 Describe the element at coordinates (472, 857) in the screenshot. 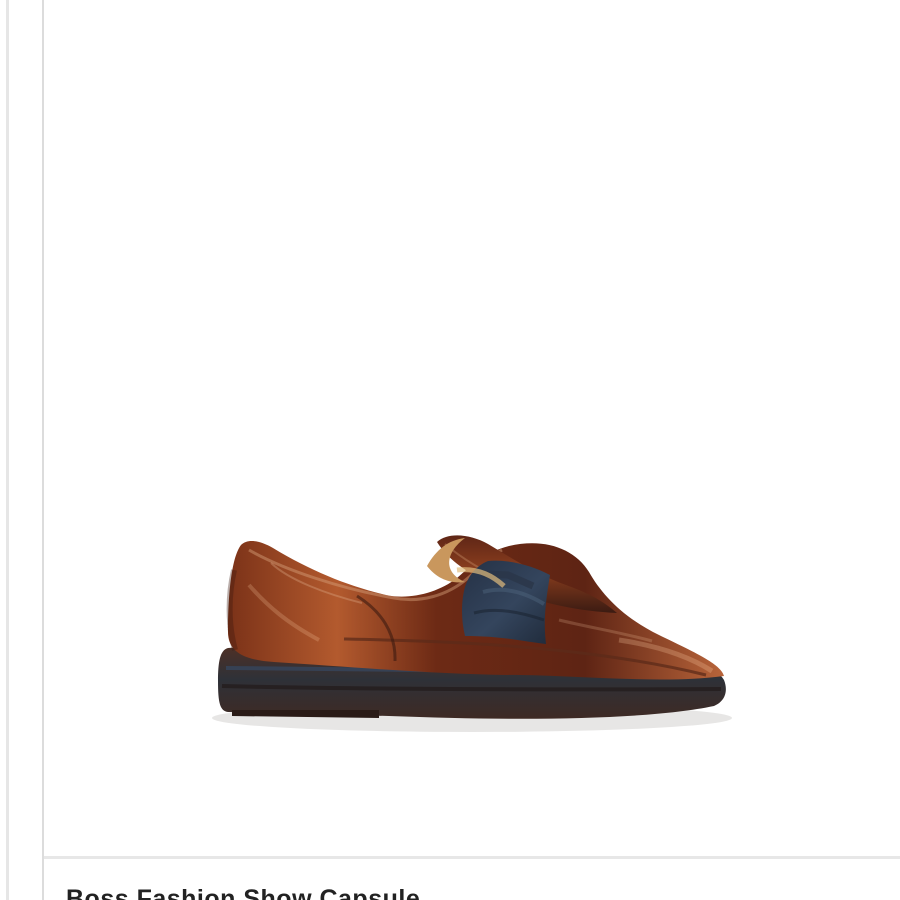

I see `card-divider` at that location.